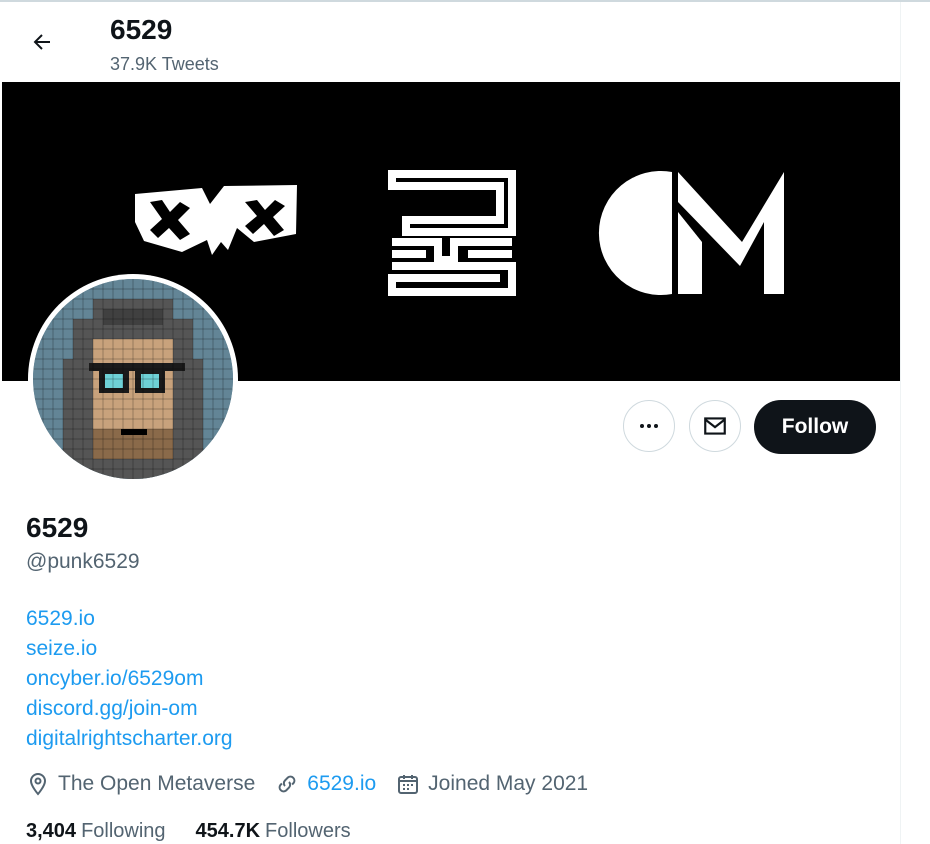  Describe the element at coordinates (228, 831) in the screenshot. I see `followers-count: 454.7K` at that location.